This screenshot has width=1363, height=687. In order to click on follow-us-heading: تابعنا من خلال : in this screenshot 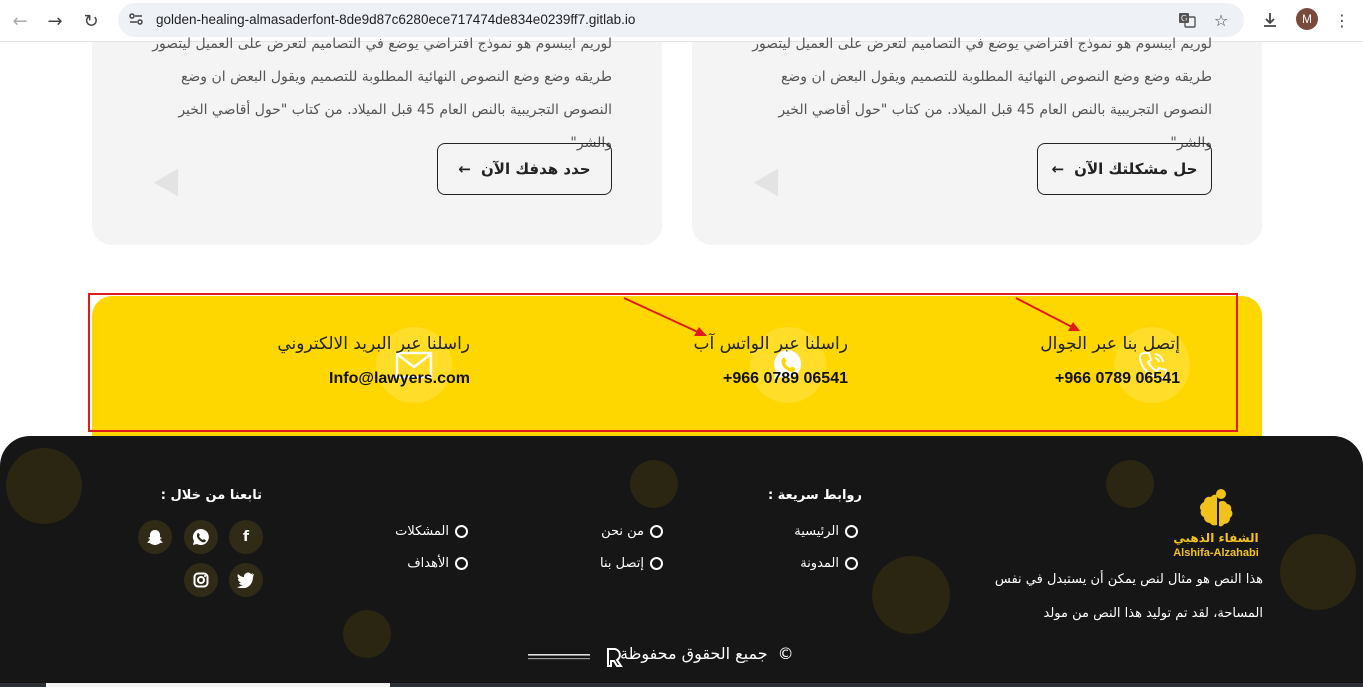, I will do `click(211, 495)`.